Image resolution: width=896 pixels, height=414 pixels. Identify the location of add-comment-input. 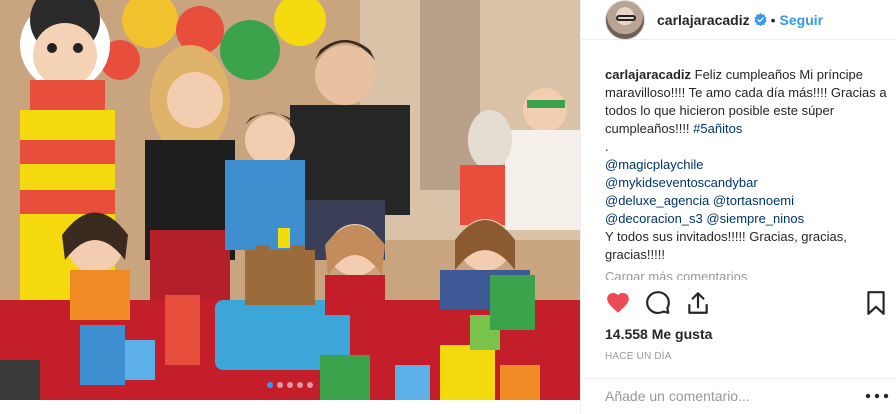
(735, 396).